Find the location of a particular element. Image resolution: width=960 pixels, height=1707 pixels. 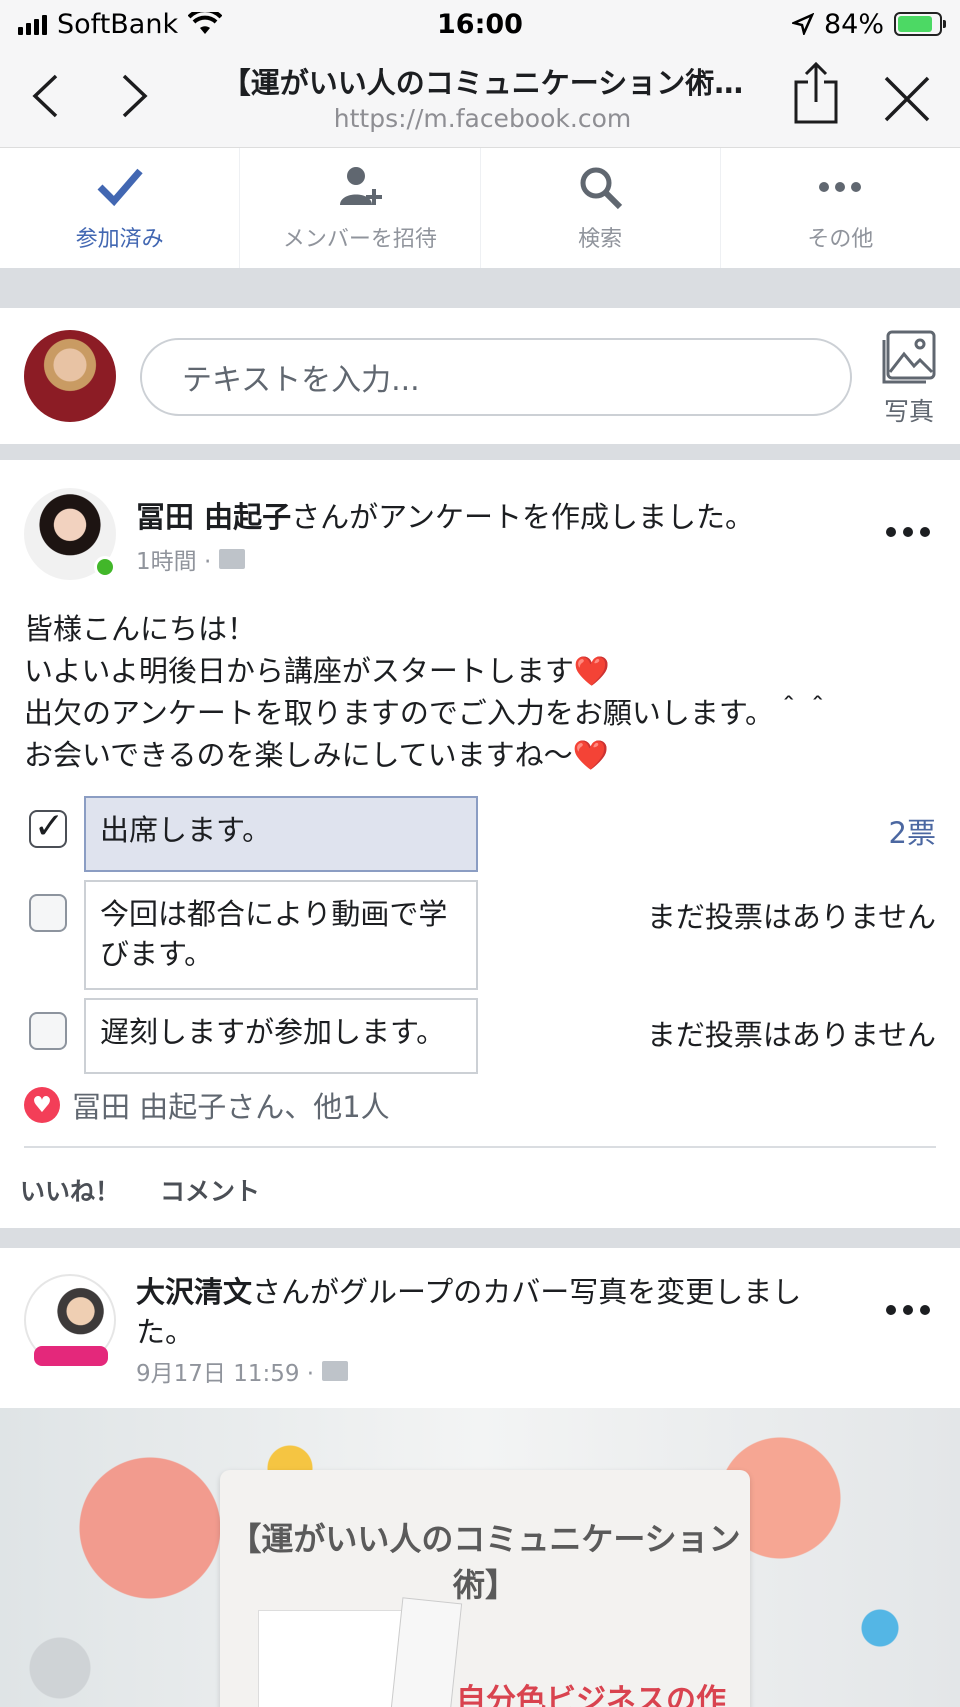

divider is located at coordinates (480, 1147).